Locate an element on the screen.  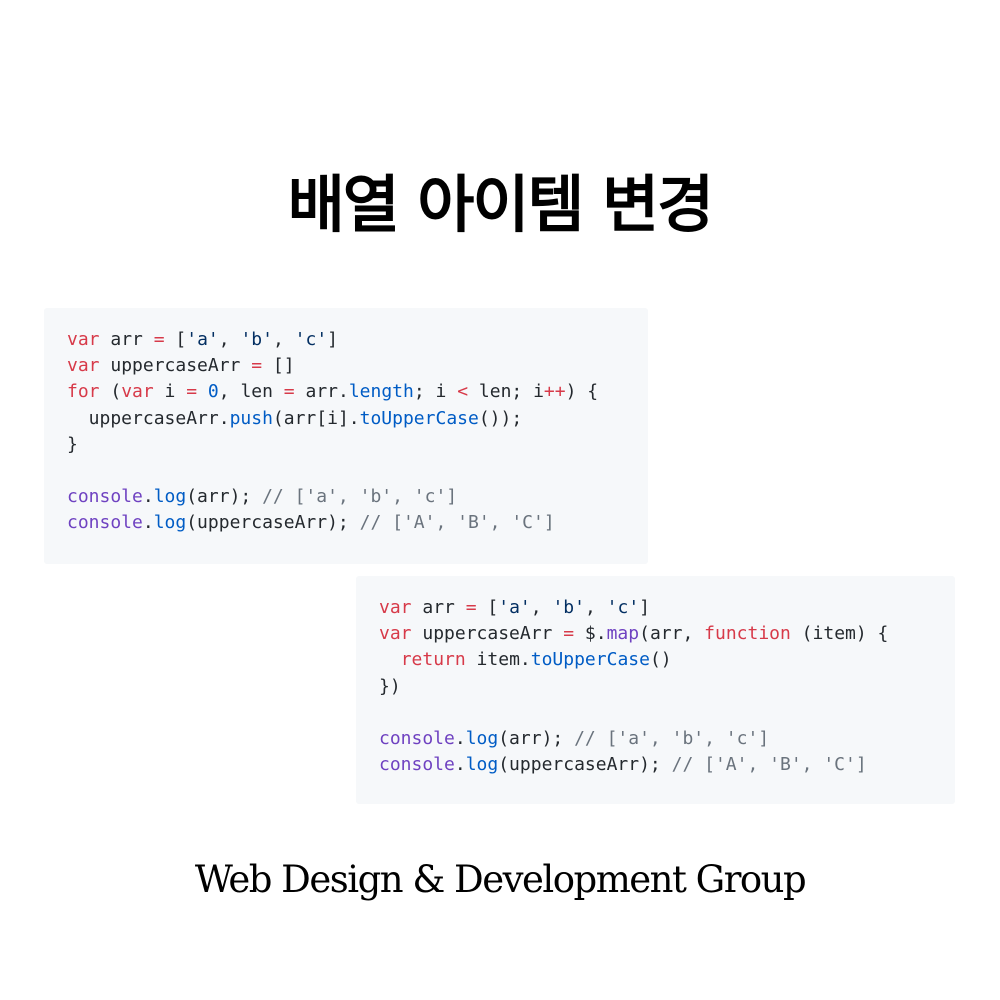
code-token-plain: [] is located at coordinates (278, 366).